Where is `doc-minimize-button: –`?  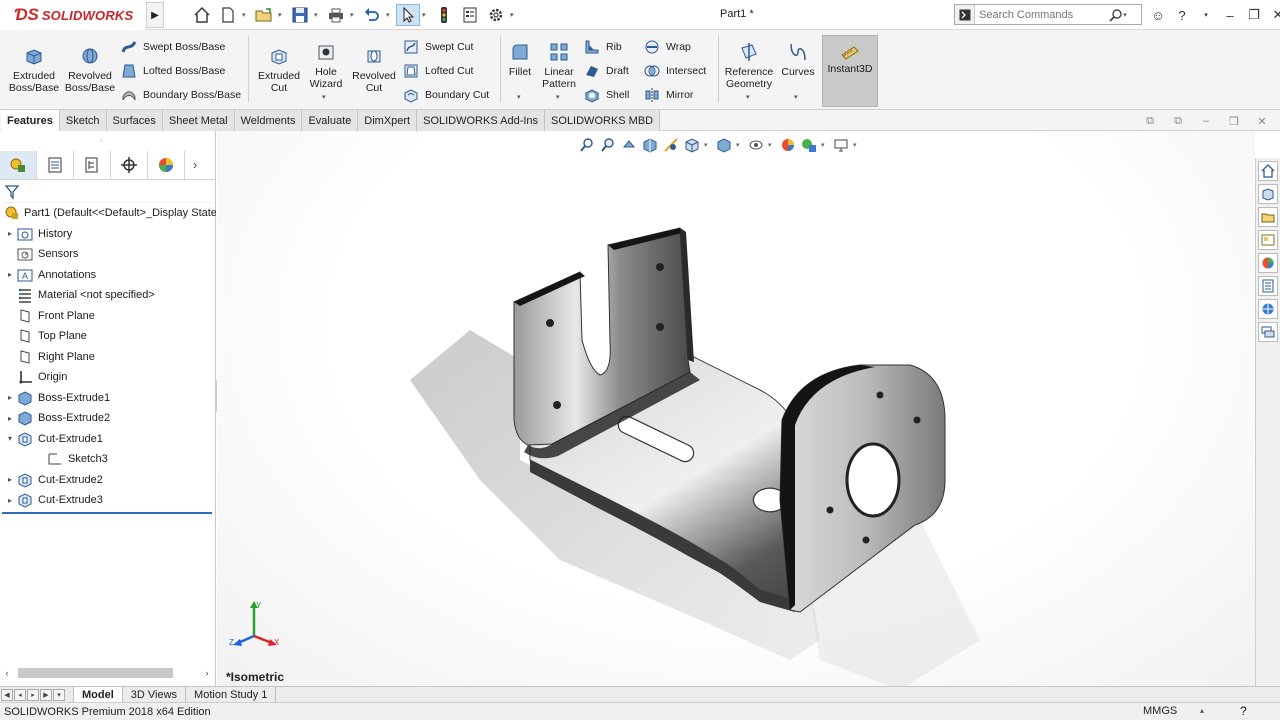 doc-minimize-button: – is located at coordinates (1206, 121).